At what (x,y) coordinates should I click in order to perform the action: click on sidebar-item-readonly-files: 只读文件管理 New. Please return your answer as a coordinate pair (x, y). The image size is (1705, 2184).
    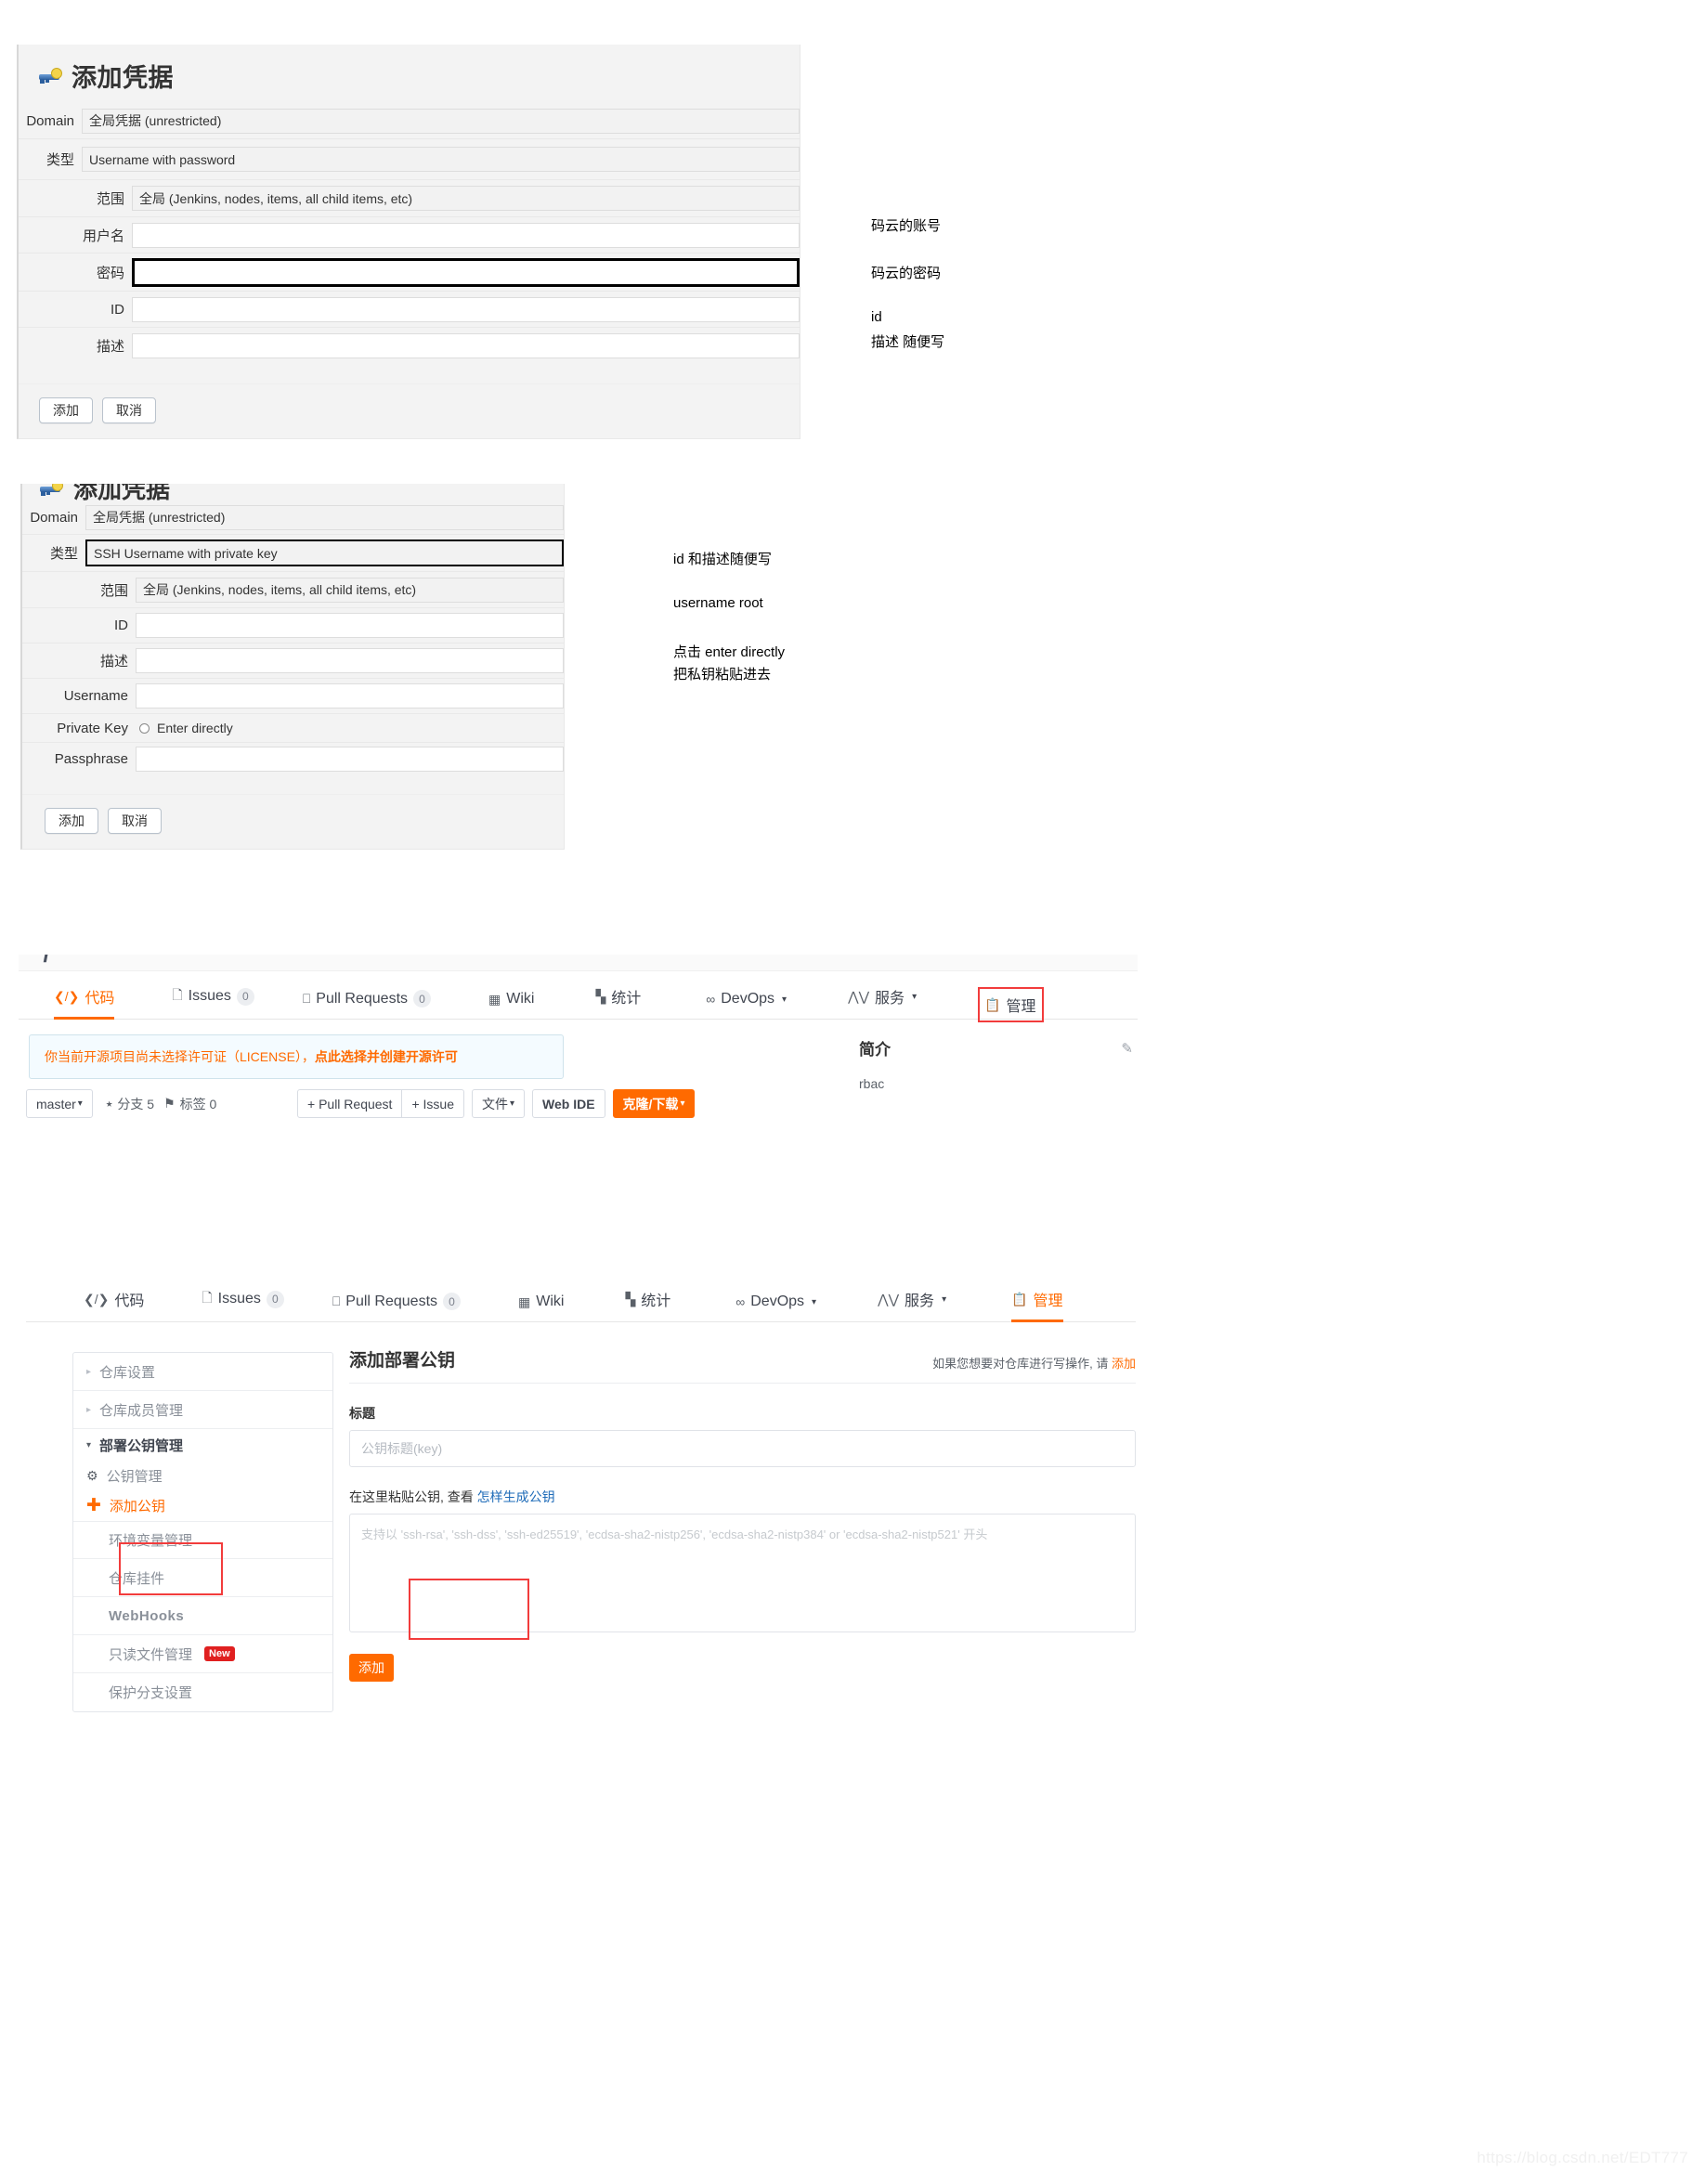
    Looking at the image, I should click on (202, 1654).